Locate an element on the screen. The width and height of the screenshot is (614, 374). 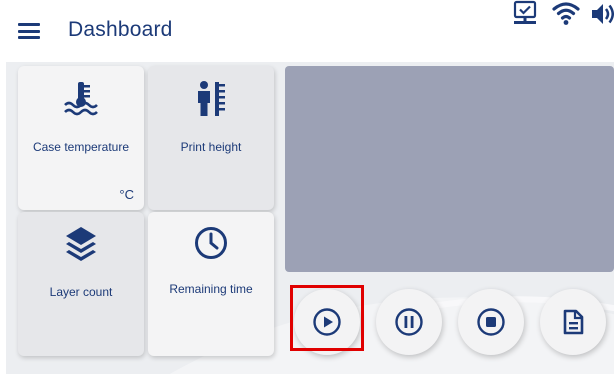
network-status-icon is located at coordinates (525, 12).